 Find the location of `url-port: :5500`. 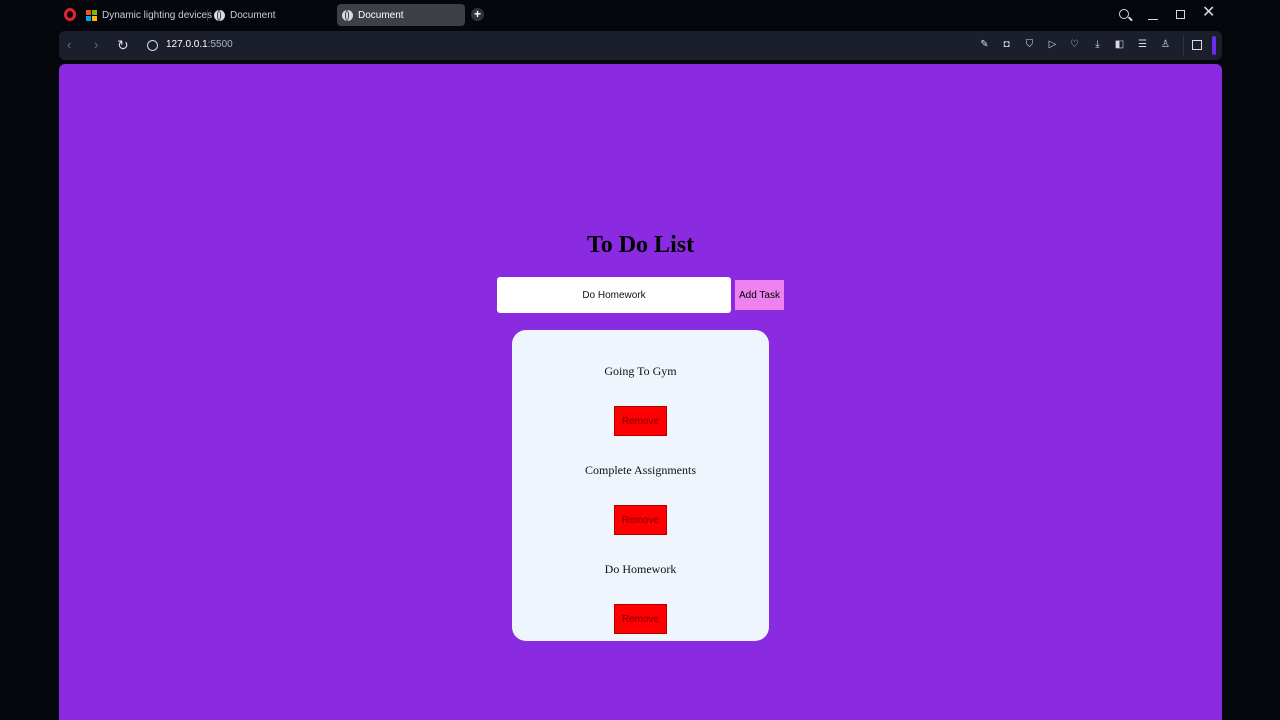

url-port: :5500 is located at coordinates (220, 44).